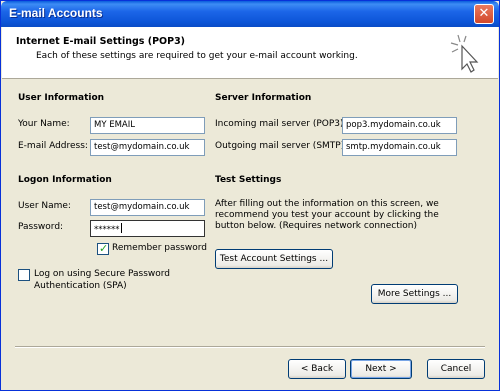 The height and width of the screenshot is (391, 500). I want to click on outgoing-server-field: smtp.mydomain.co.uk, so click(399, 147).